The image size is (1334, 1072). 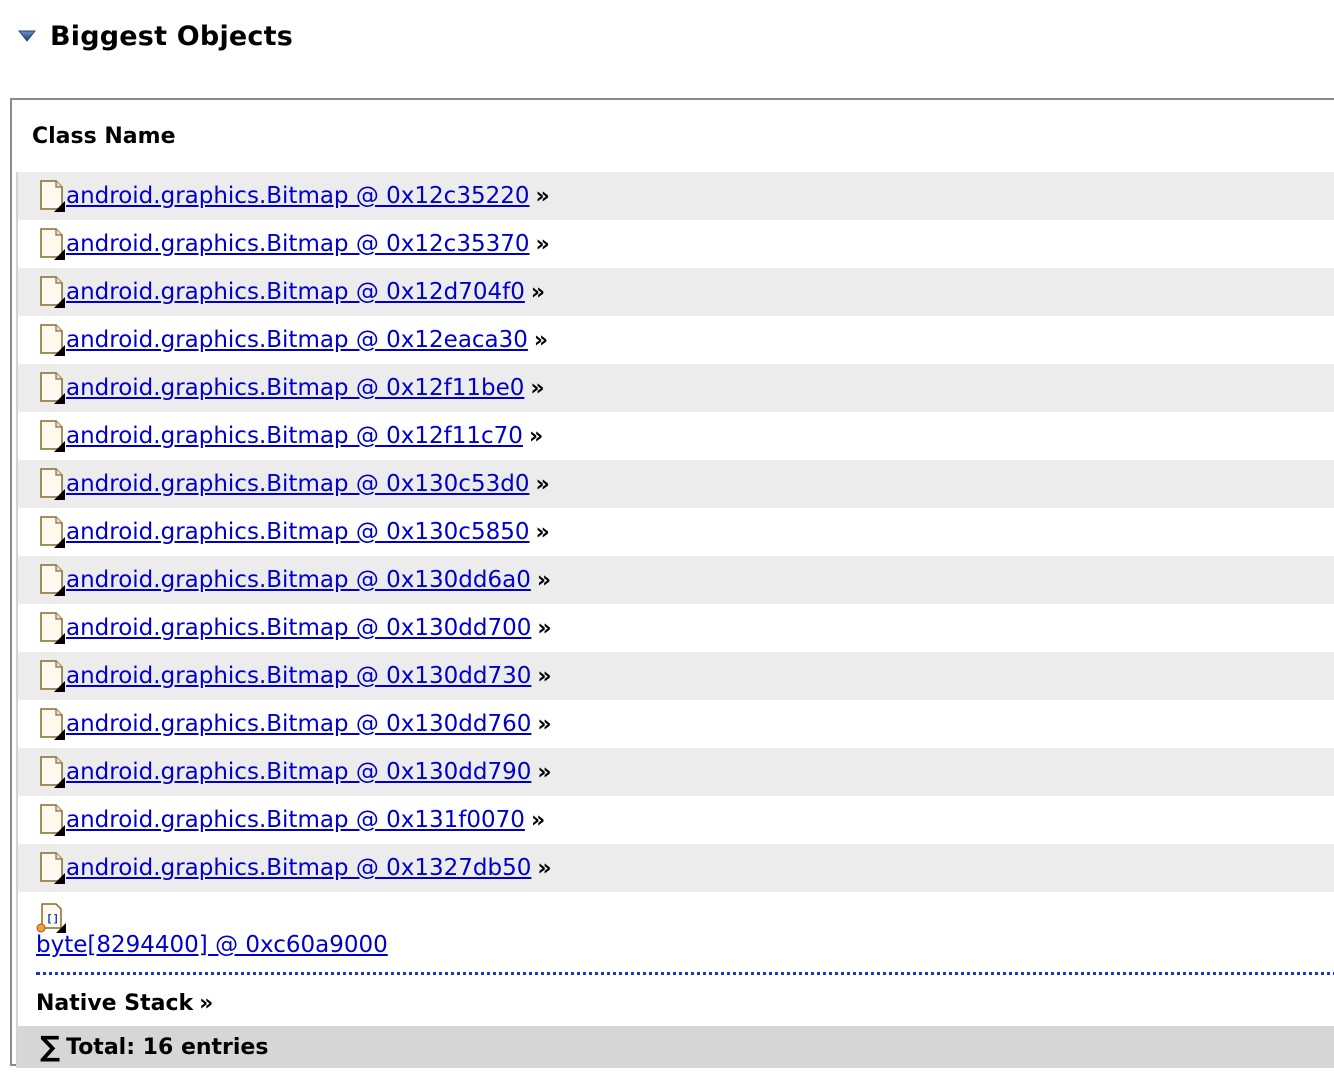 I want to click on object-link: android.graphics.Bitmap @ 0x130c5850, so click(x=297, y=532).